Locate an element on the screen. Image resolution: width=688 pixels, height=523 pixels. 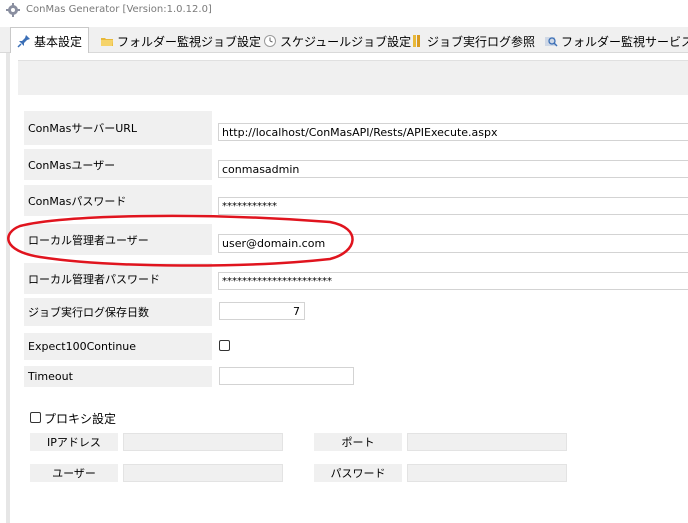
timeout-label: Timeout is located at coordinates (118, 376).